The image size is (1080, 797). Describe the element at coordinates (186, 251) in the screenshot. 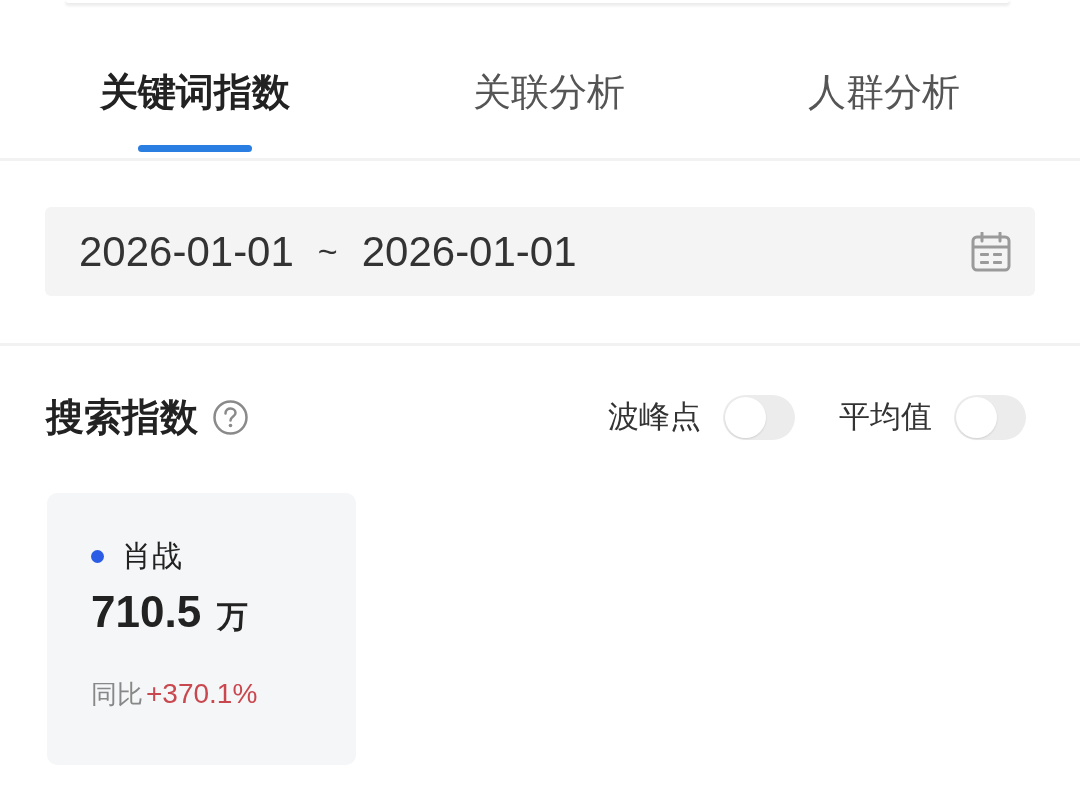

I see `start-date: 2026-01-01` at that location.